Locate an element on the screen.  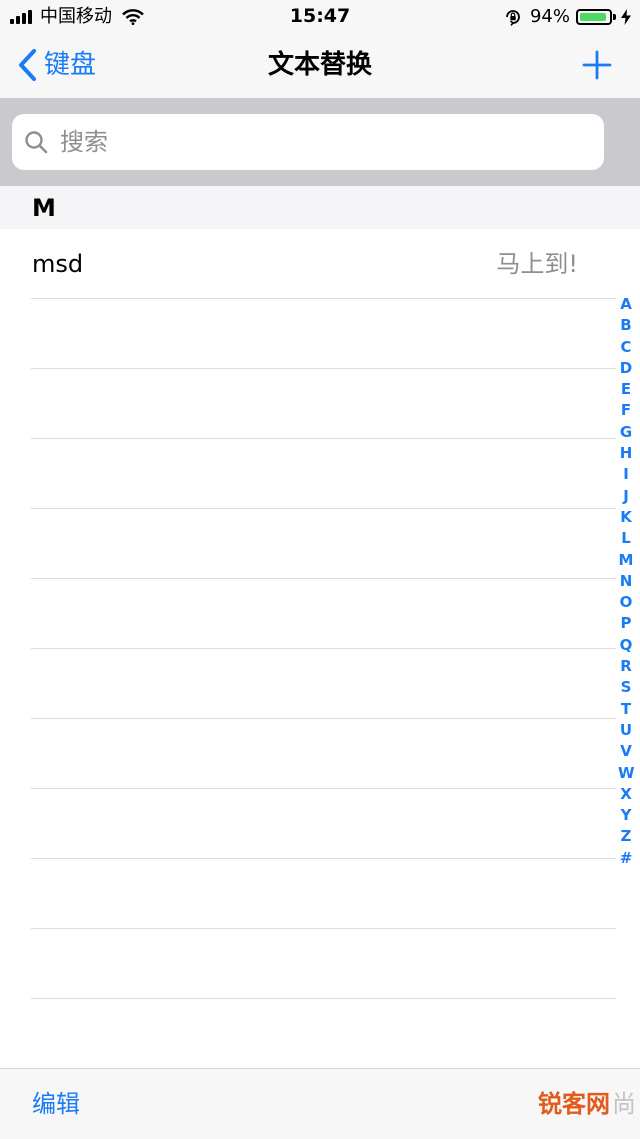
status-right: 94% is located at coordinates (568, 17).